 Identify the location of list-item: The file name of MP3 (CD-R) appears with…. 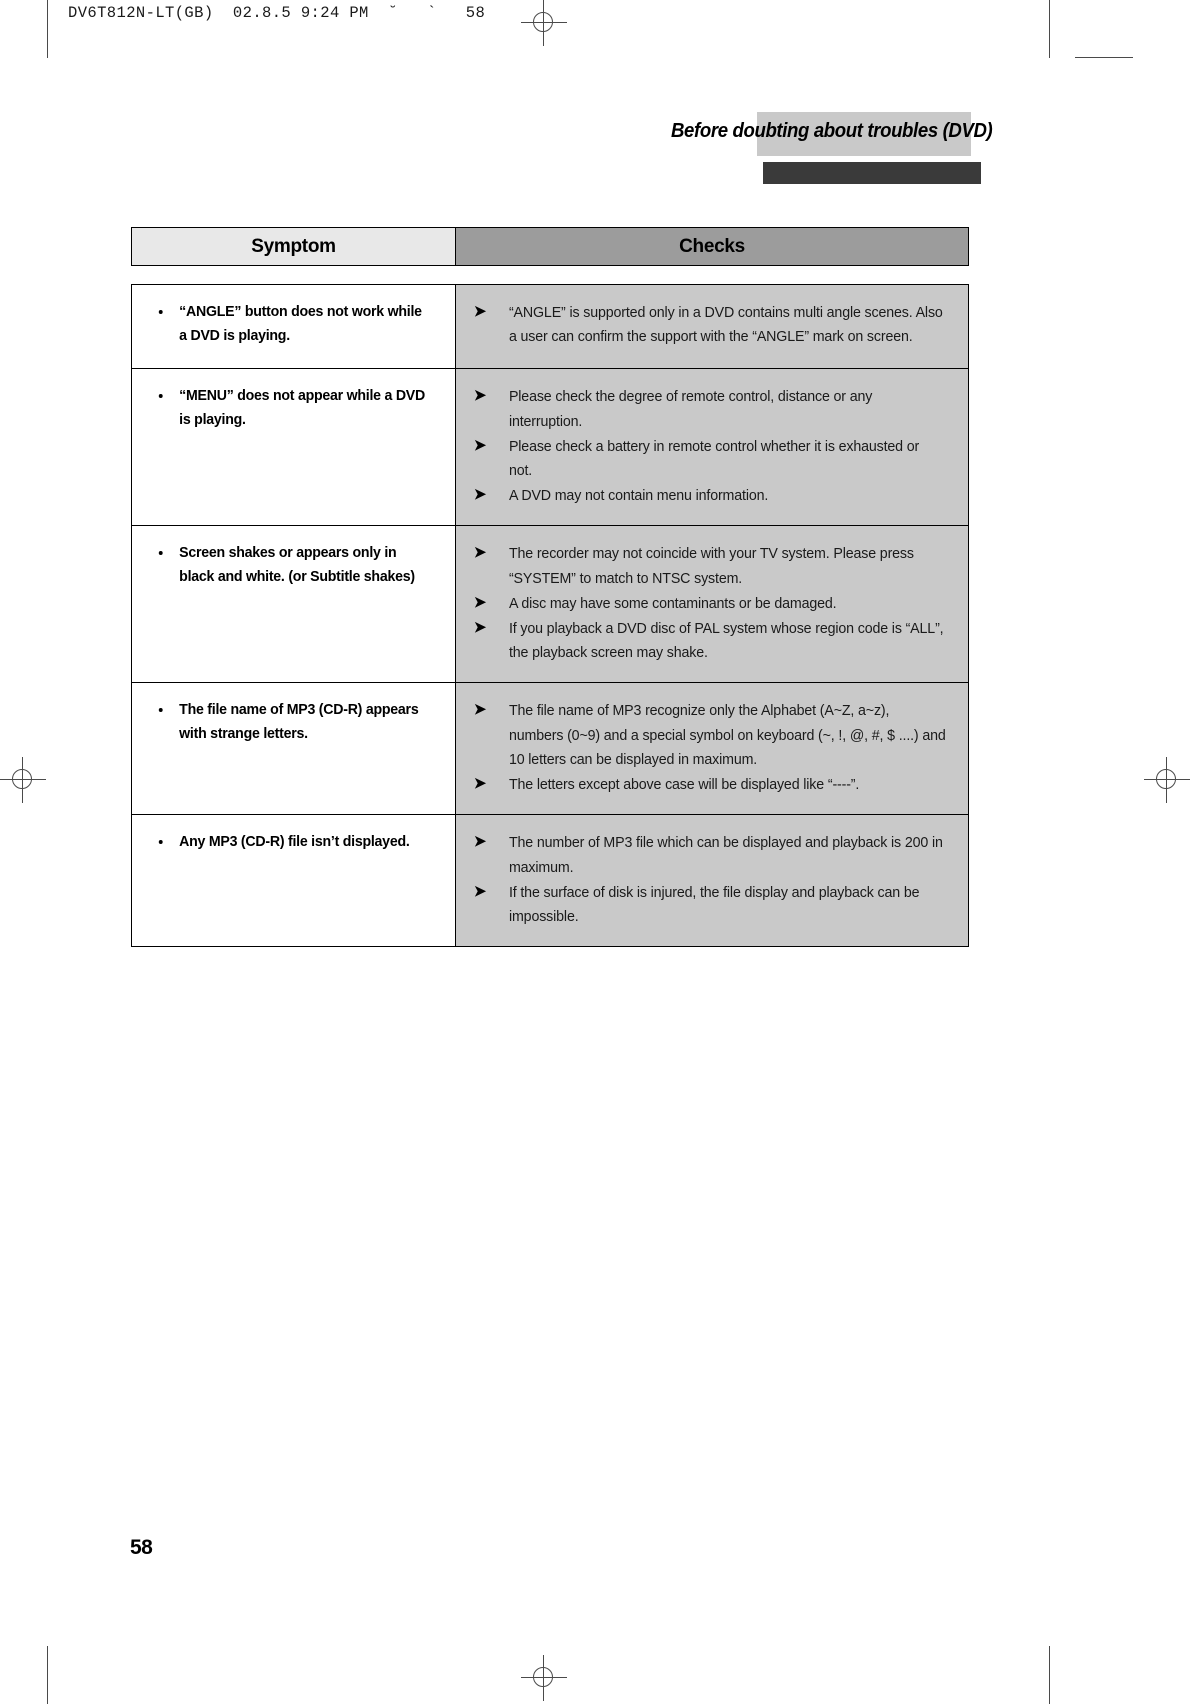
(292, 722).